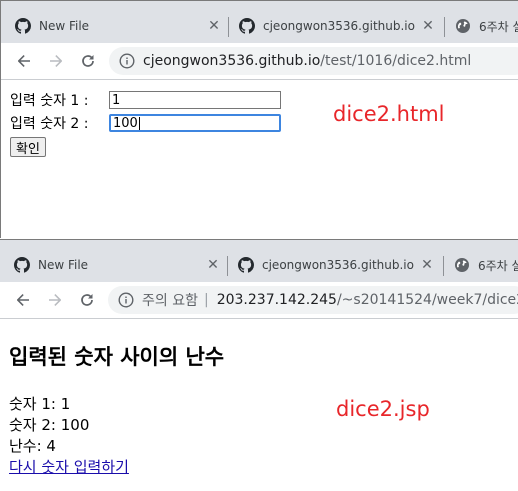  Describe the element at coordinates (40, 404) in the screenshot. I see `result-line-number1: 숫자 1: 1` at that location.